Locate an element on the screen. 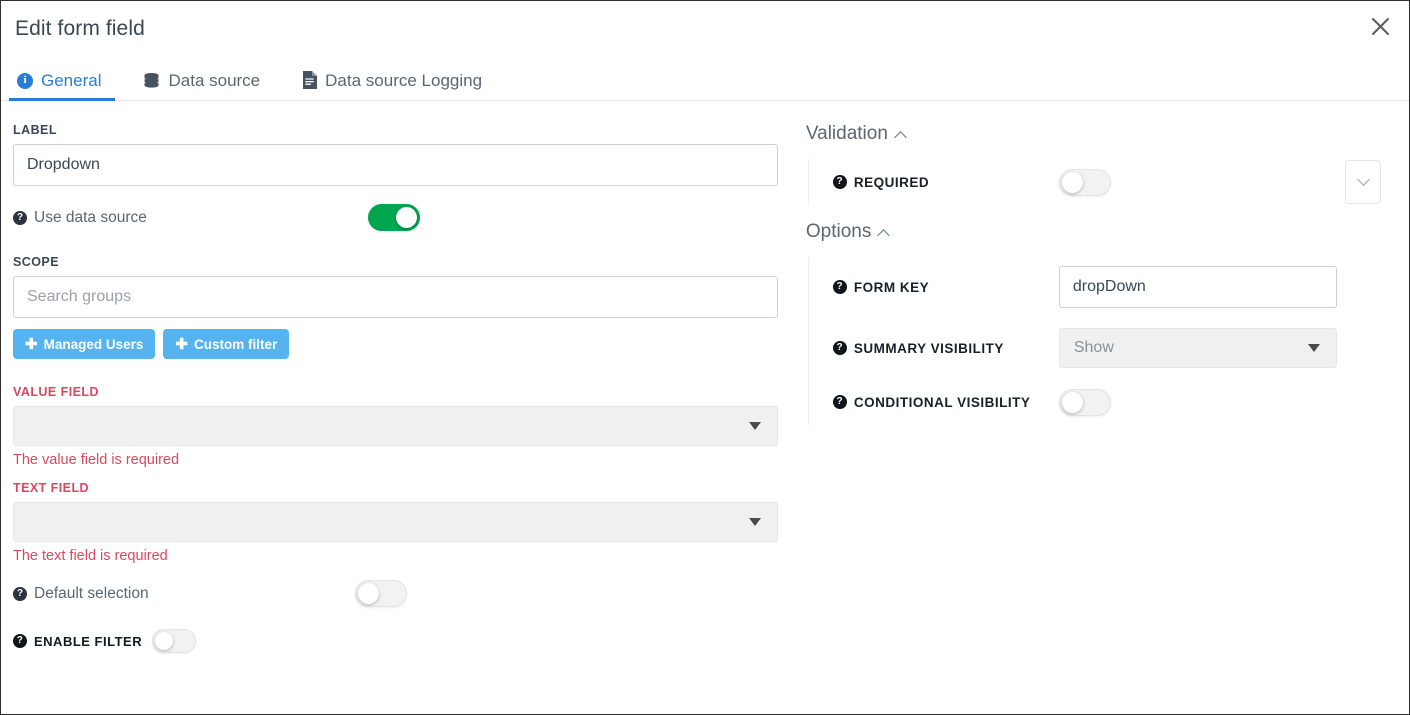  summary-visibility-select: Show is located at coordinates (1197, 348).